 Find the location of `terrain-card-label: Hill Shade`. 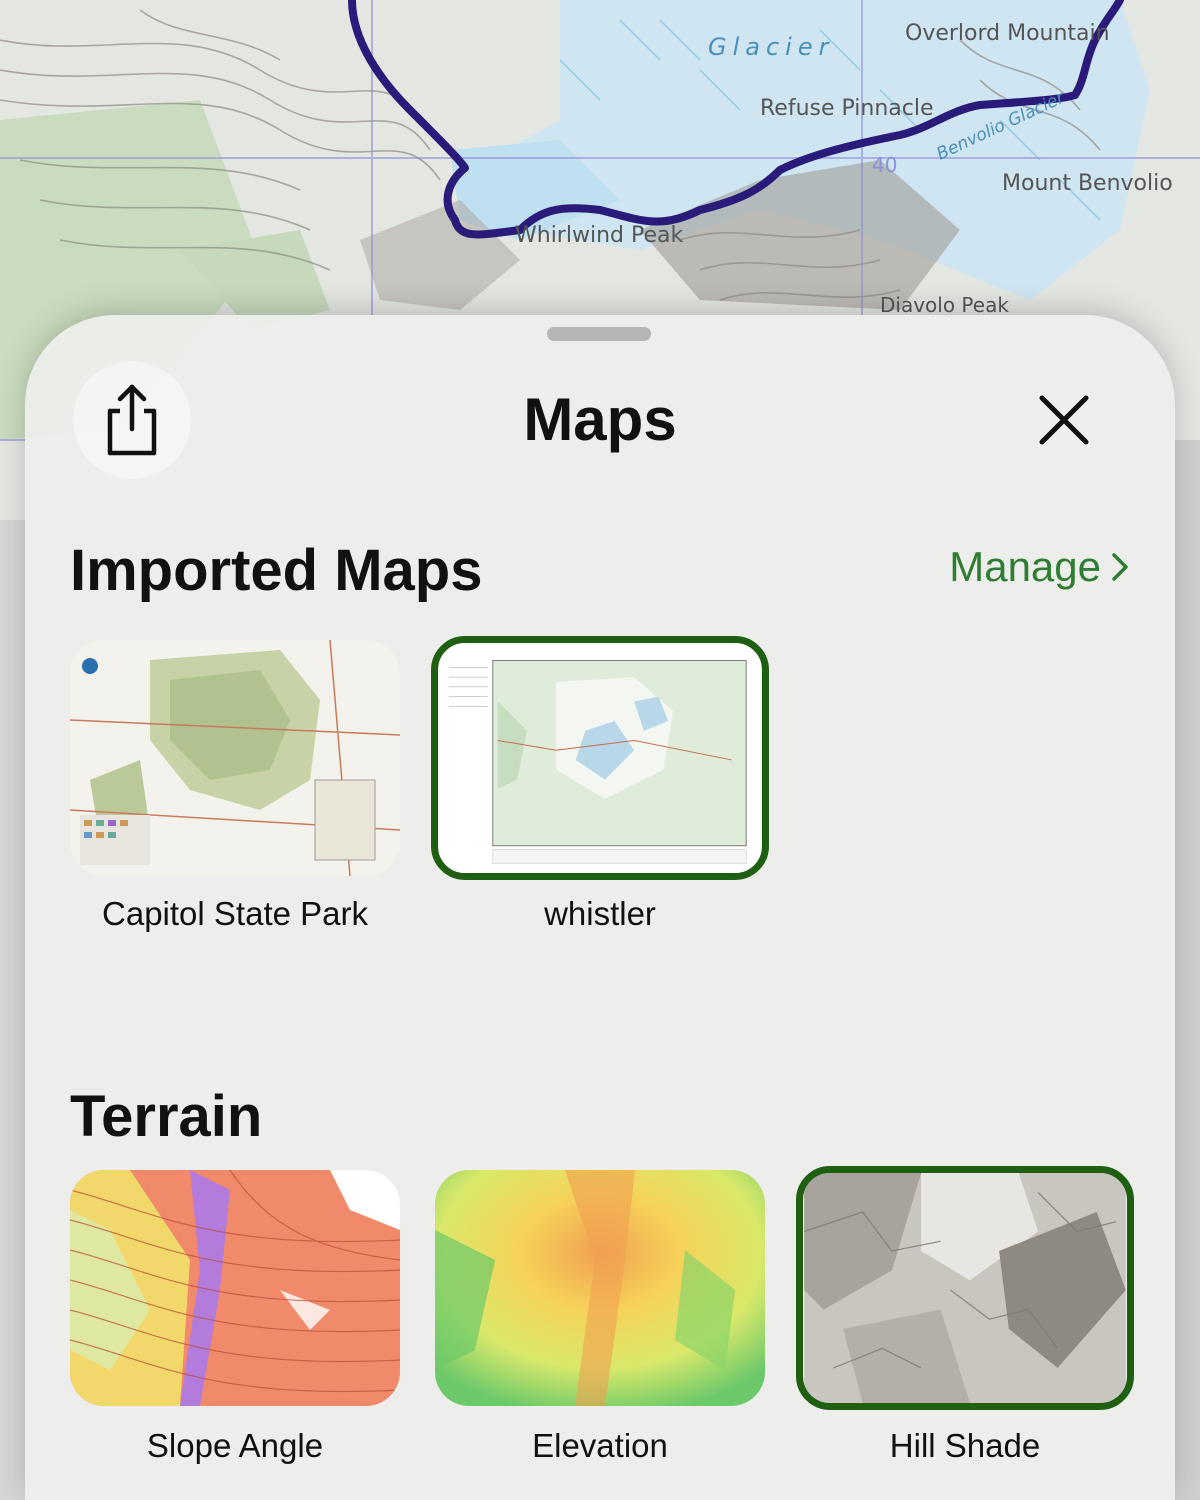

terrain-card-label: Hill Shade is located at coordinates (965, 1445).